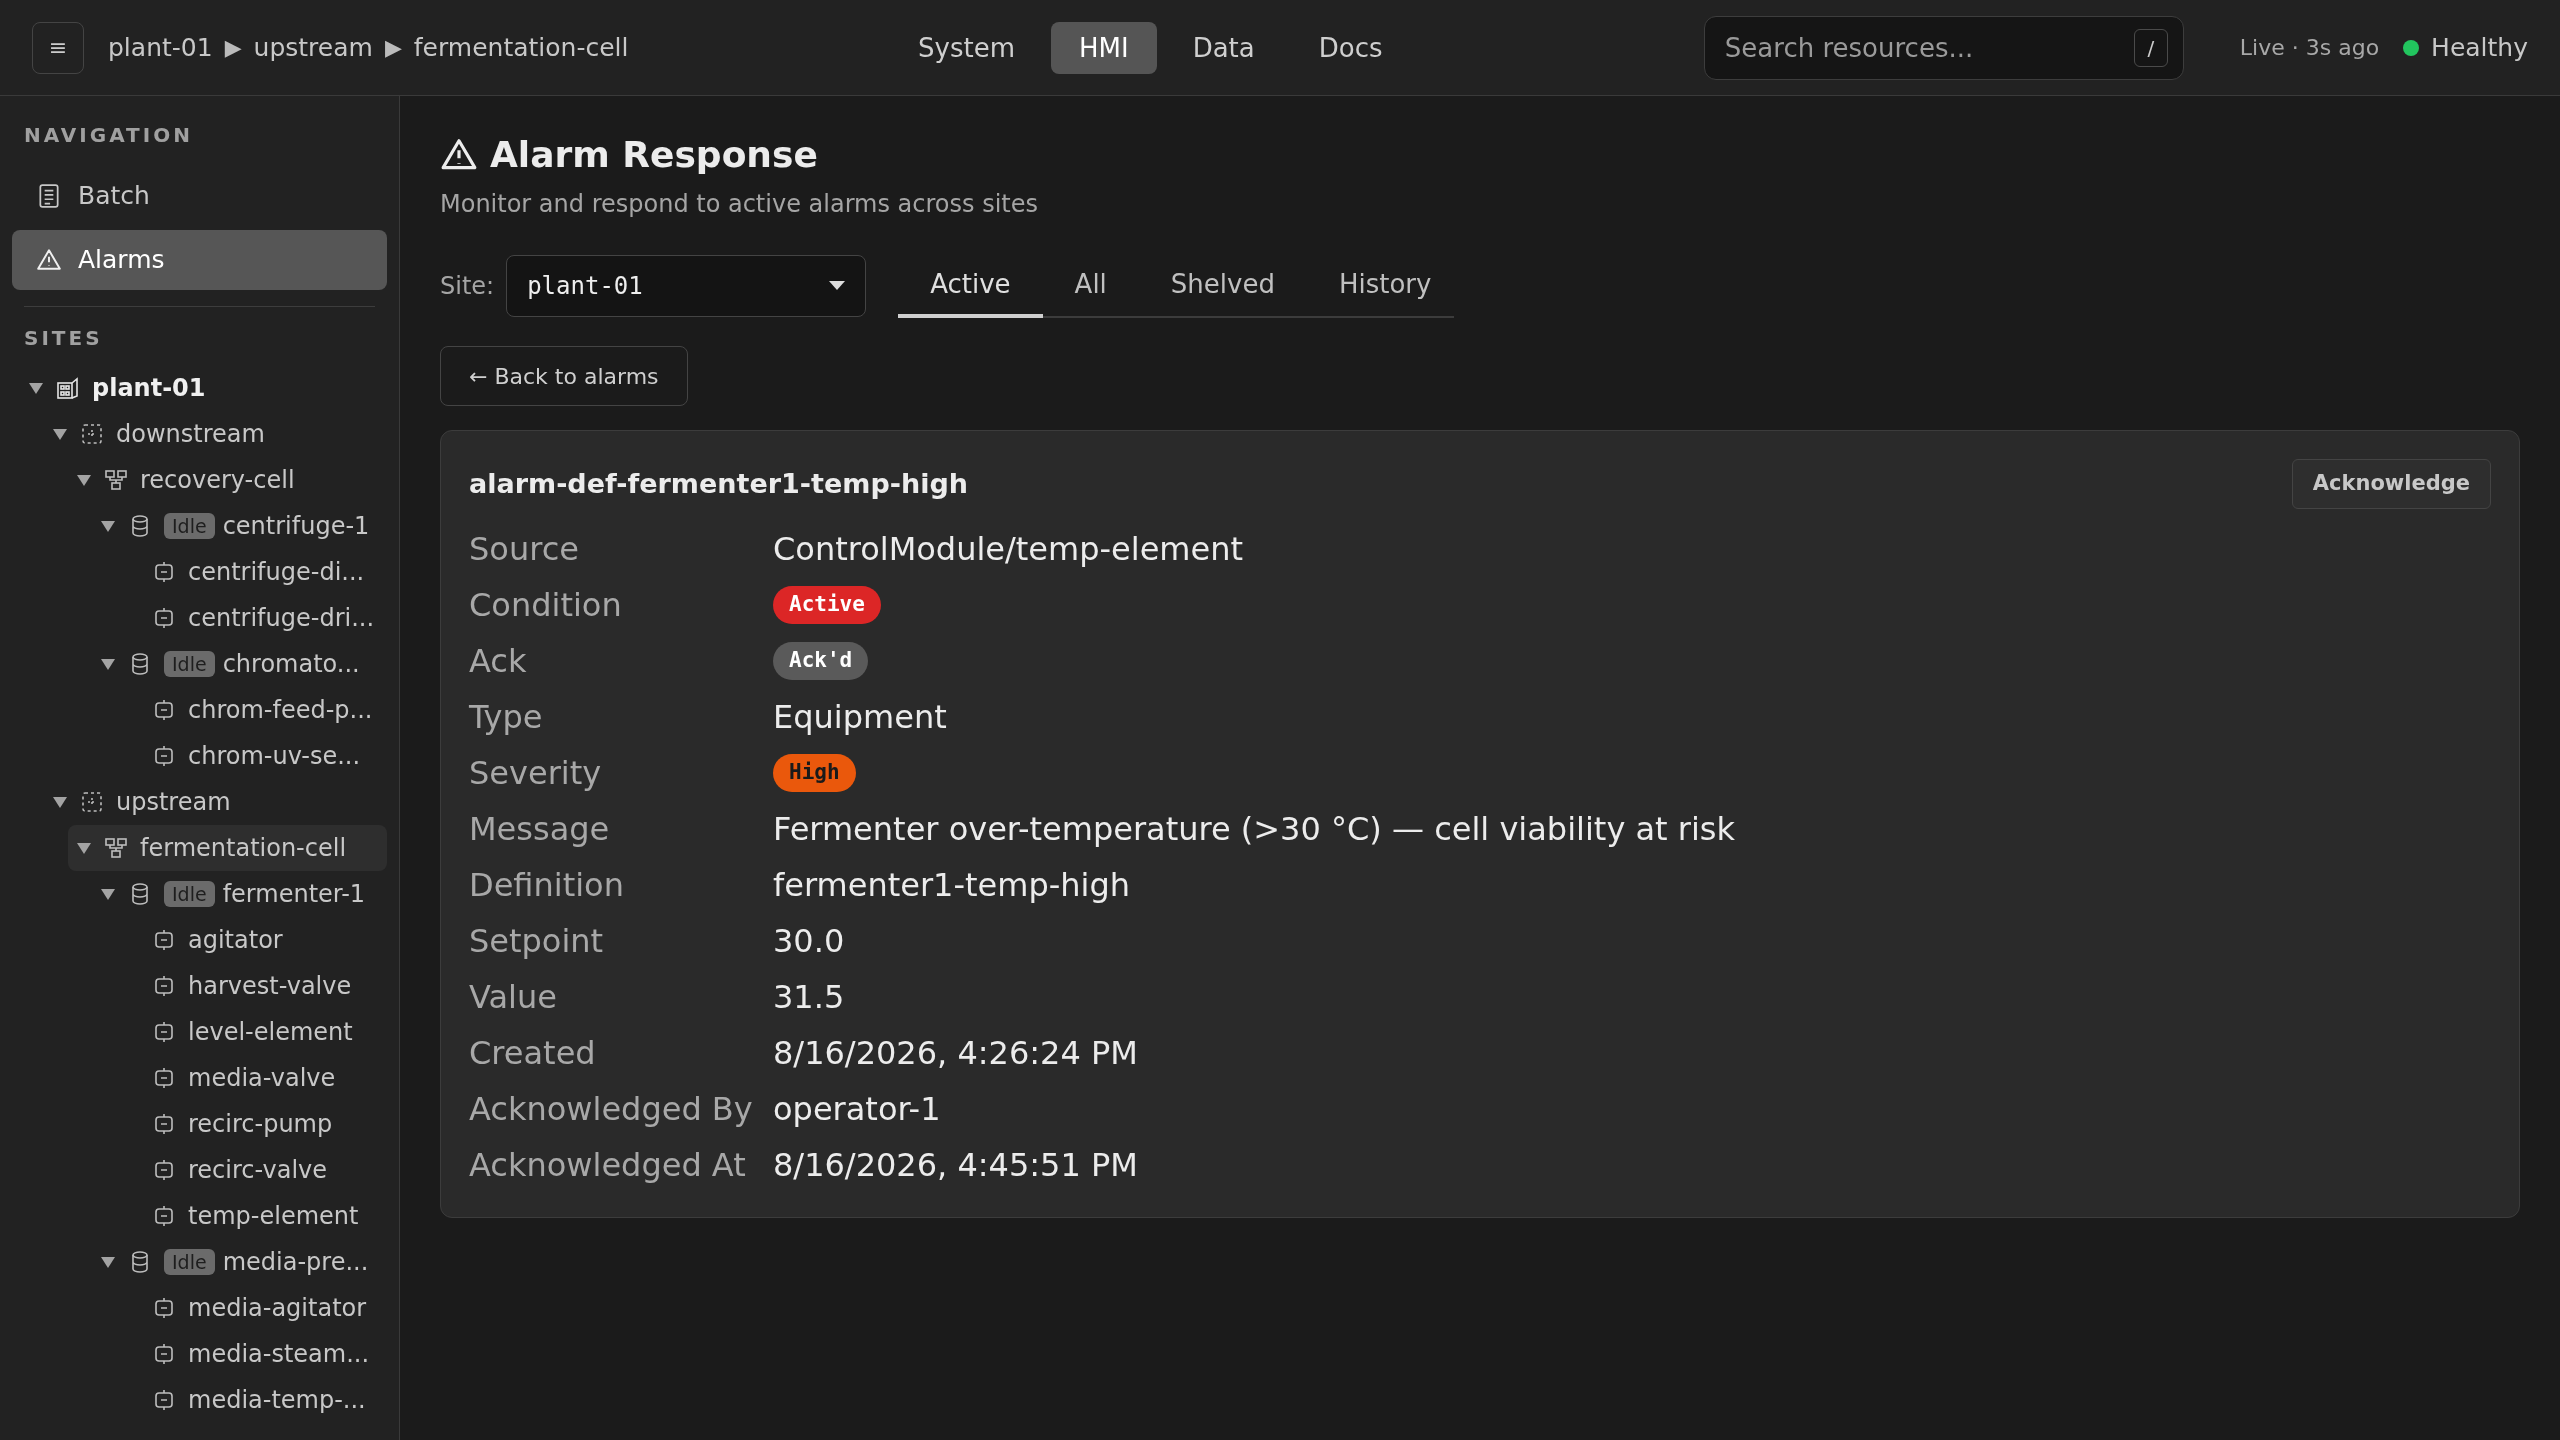 The image size is (2560, 1440). I want to click on tree-item: recirc-pump, so click(251, 1124).